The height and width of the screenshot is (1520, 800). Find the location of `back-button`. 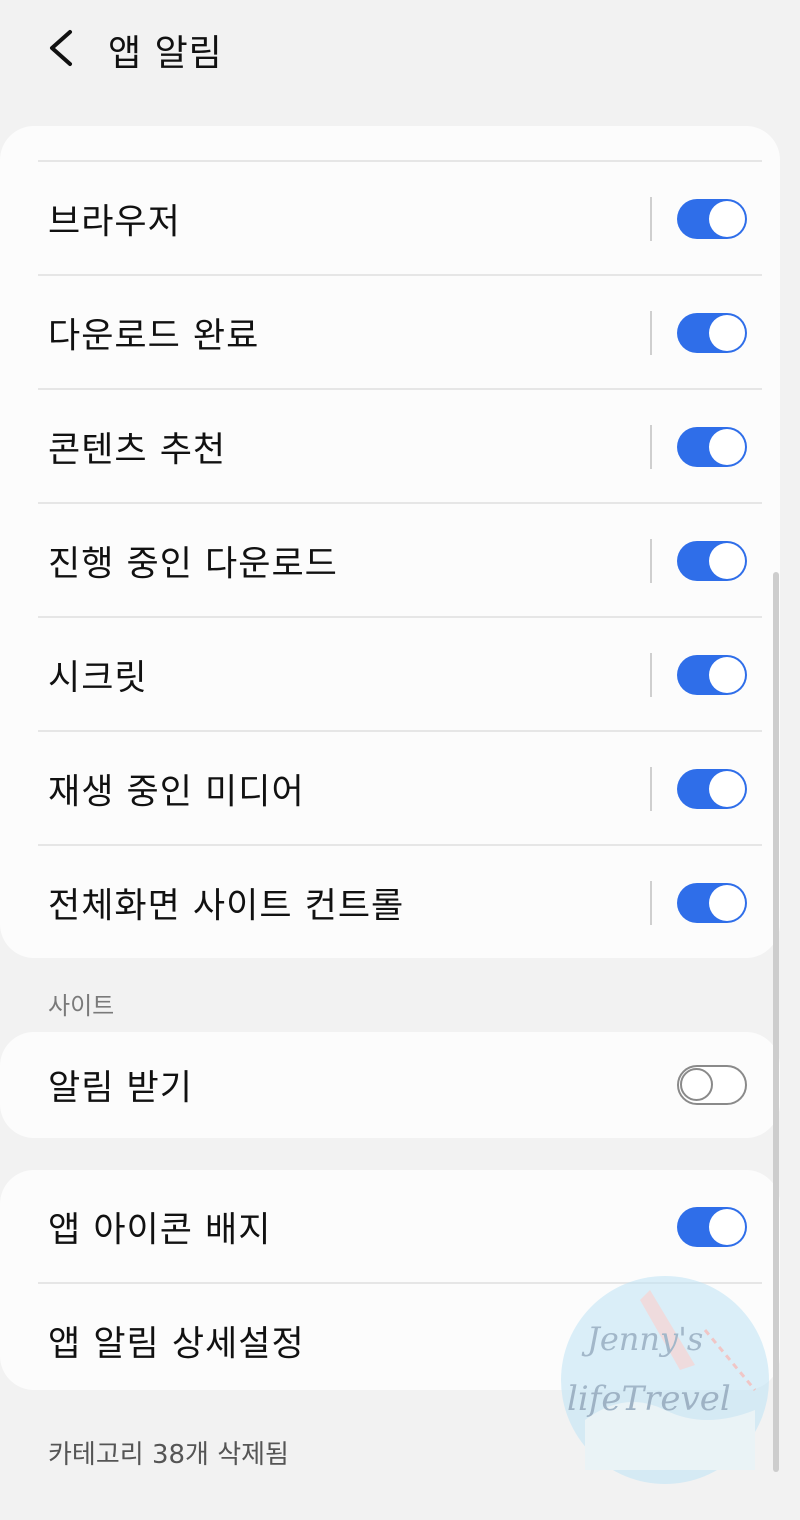

back-button is located at coordinates (62, 48).